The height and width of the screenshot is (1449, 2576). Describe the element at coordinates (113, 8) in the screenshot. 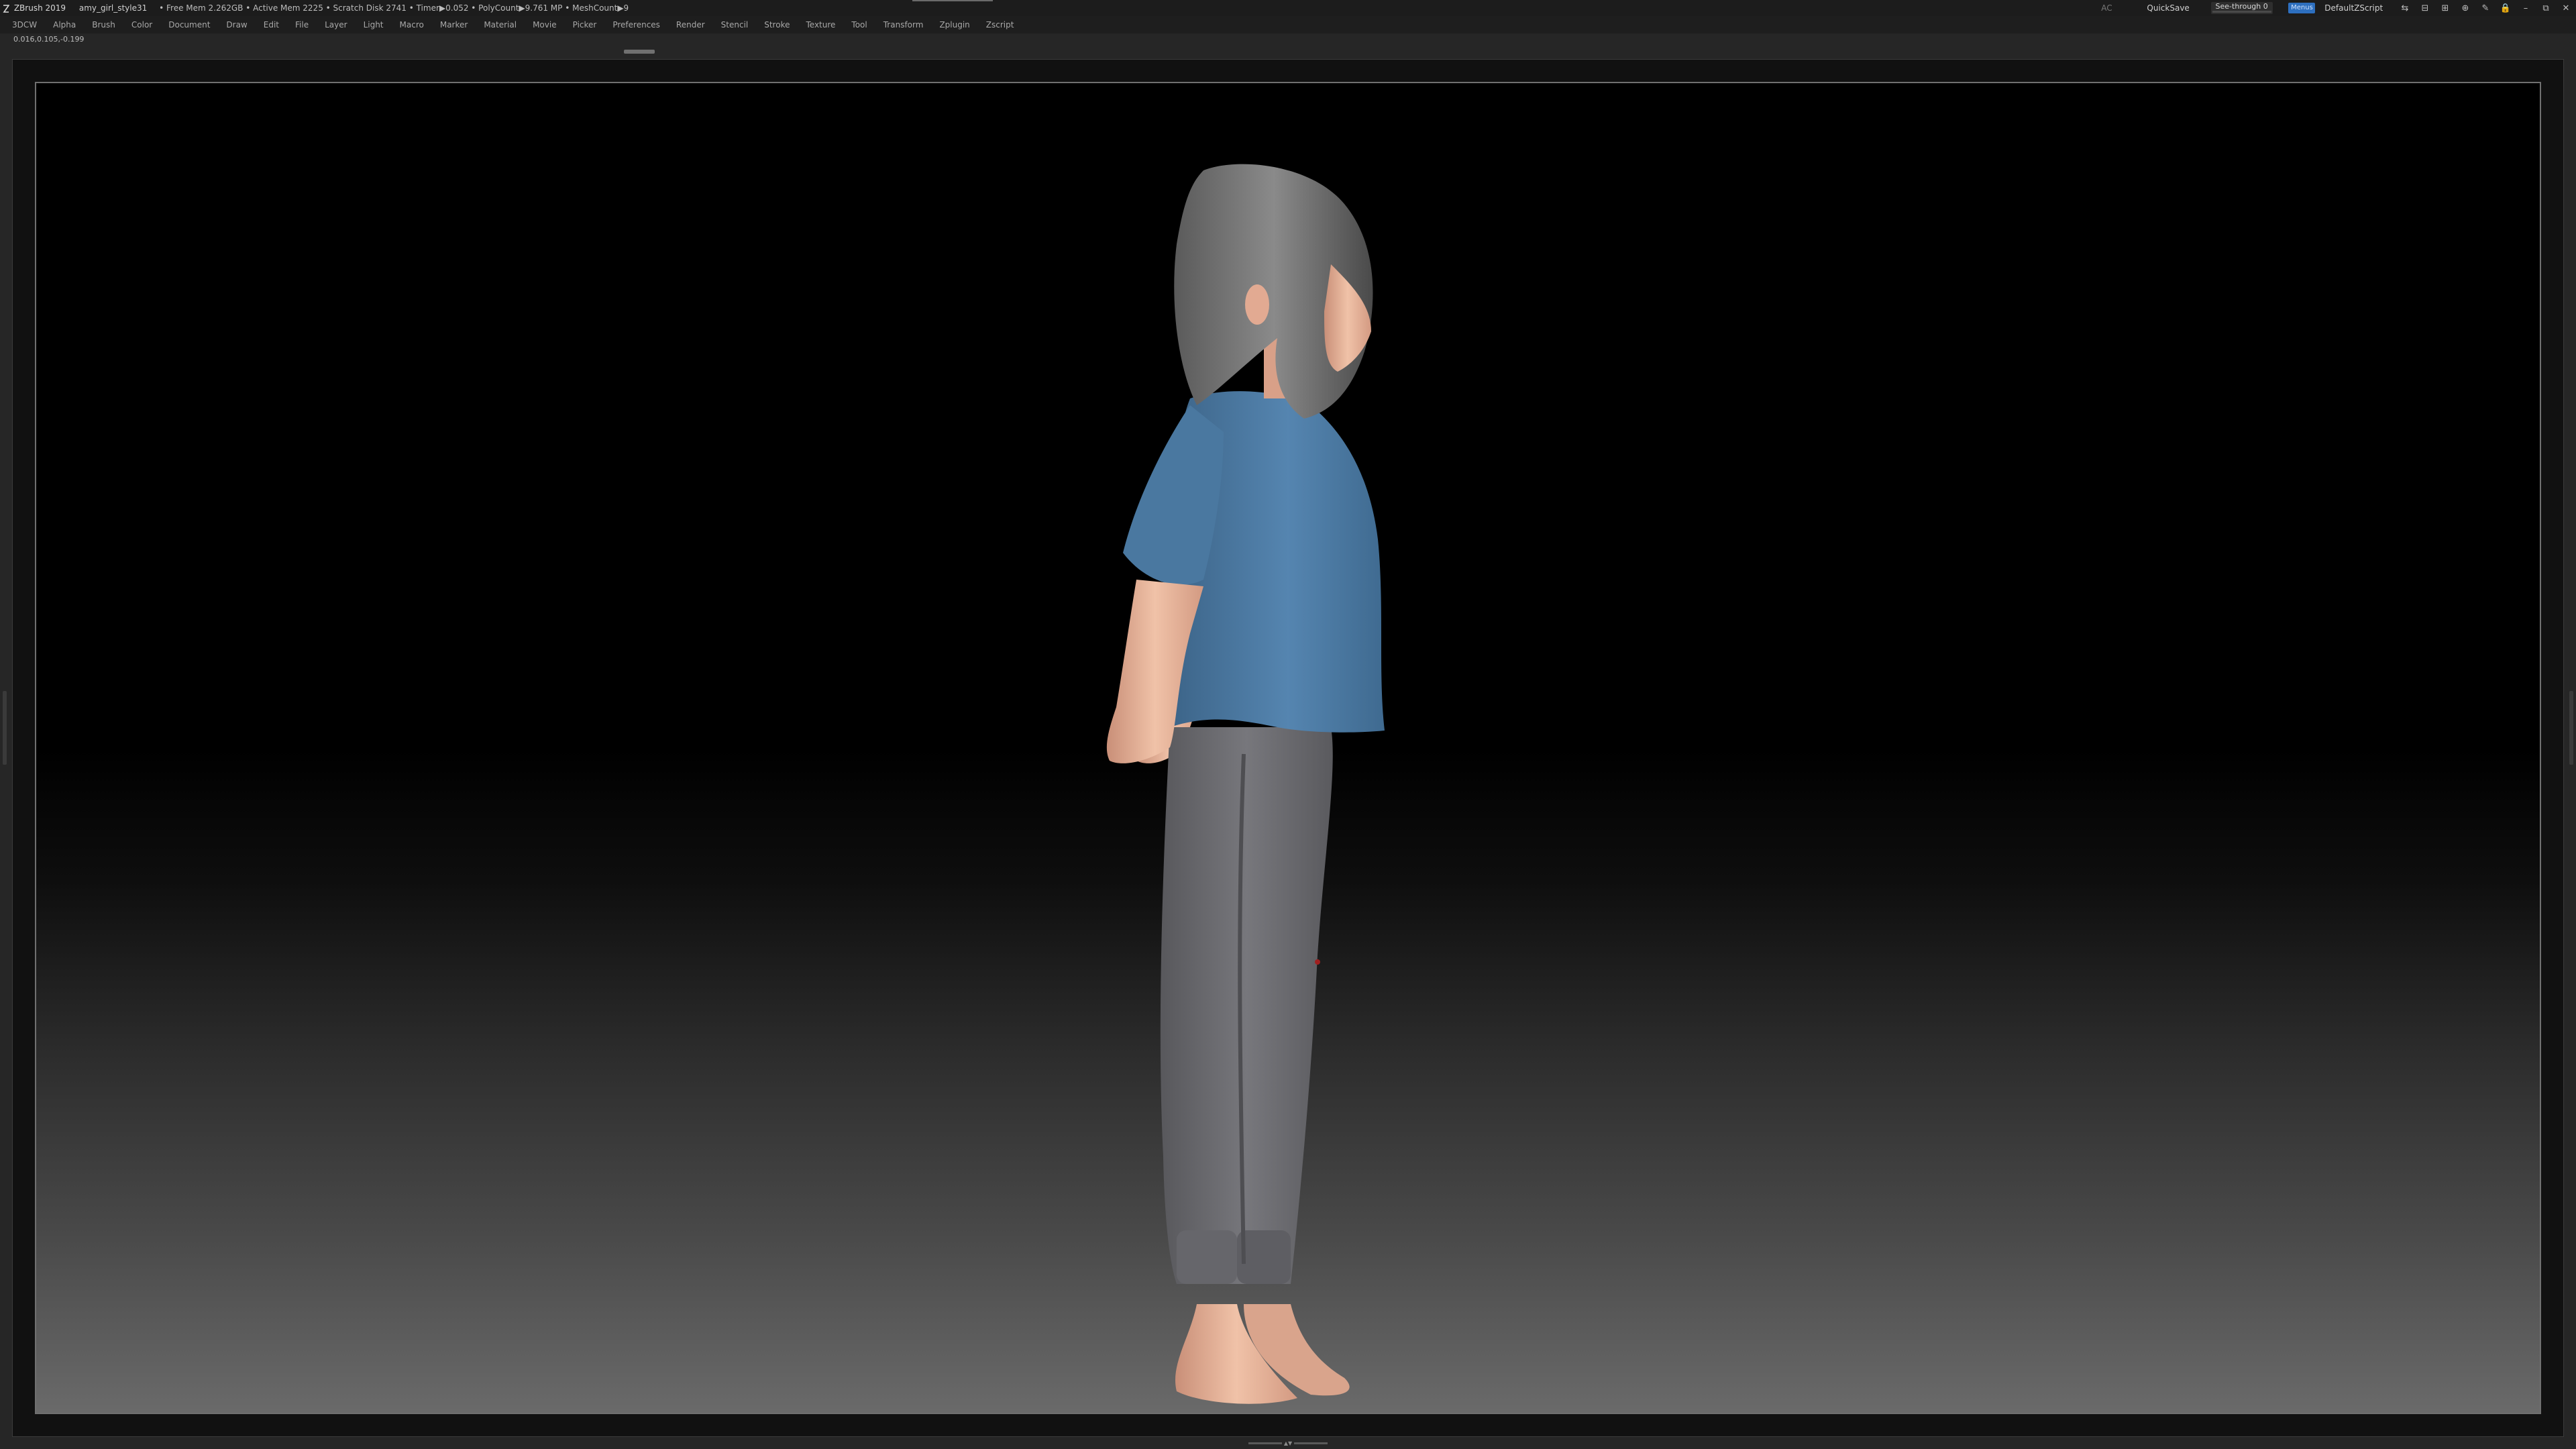

I see `document-name: amy_girl_style31` at that location.